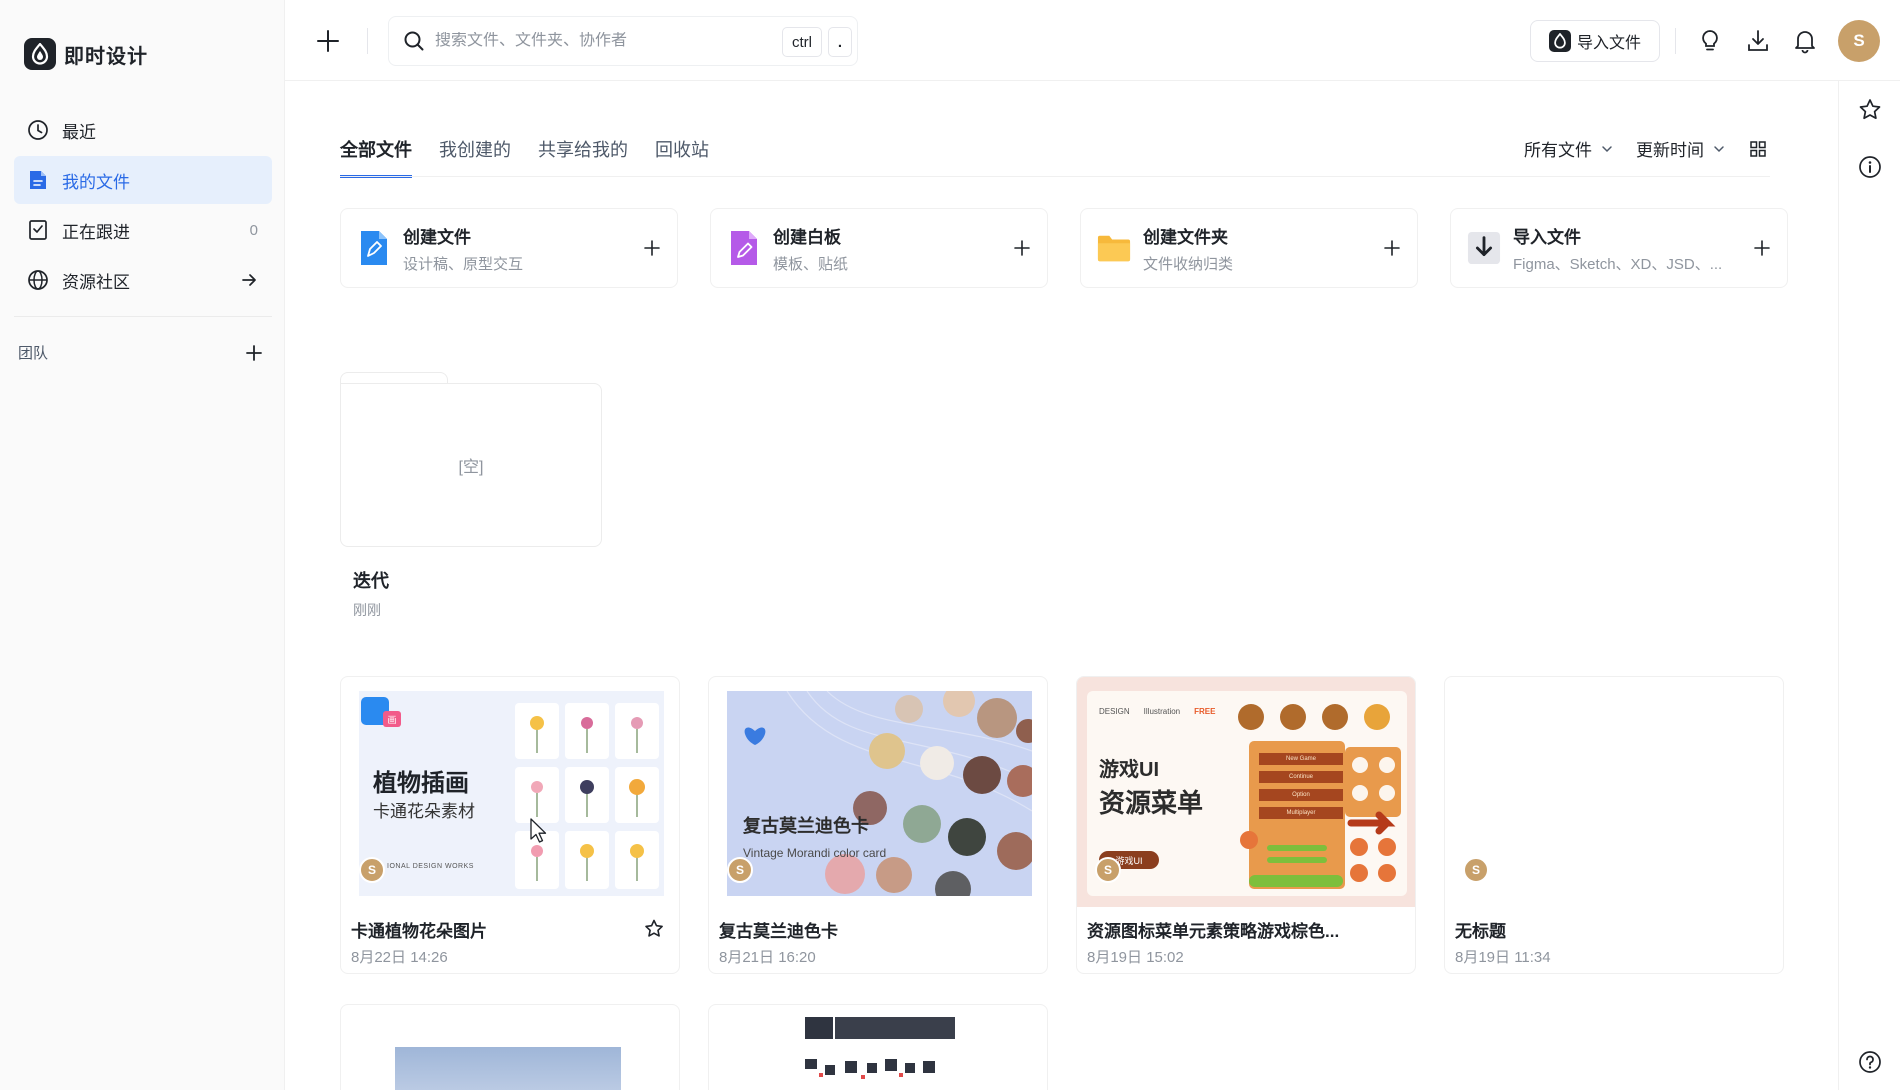  I want to click on sort-label: 更新时间, so click(1670, 150).